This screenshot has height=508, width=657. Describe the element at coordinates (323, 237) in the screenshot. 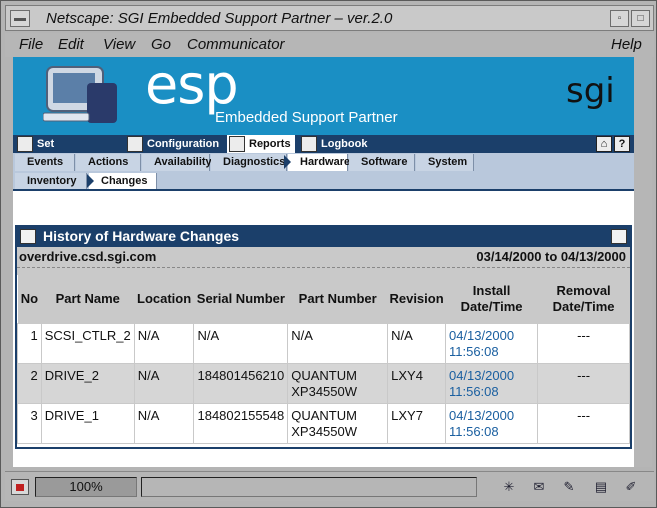

I see `panel-header: History of Hardware Changes` at that location.